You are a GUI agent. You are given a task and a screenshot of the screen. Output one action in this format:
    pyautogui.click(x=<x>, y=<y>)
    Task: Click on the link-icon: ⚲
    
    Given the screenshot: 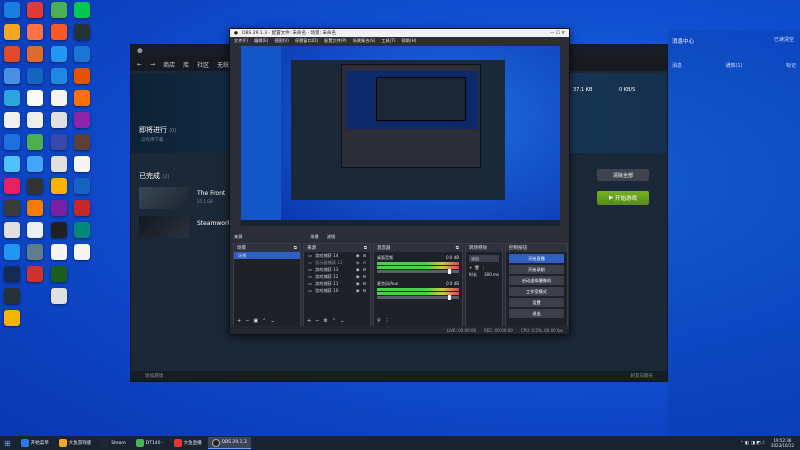 What is the action you would take?
    pyautogui.click(x=379, y=321)
    